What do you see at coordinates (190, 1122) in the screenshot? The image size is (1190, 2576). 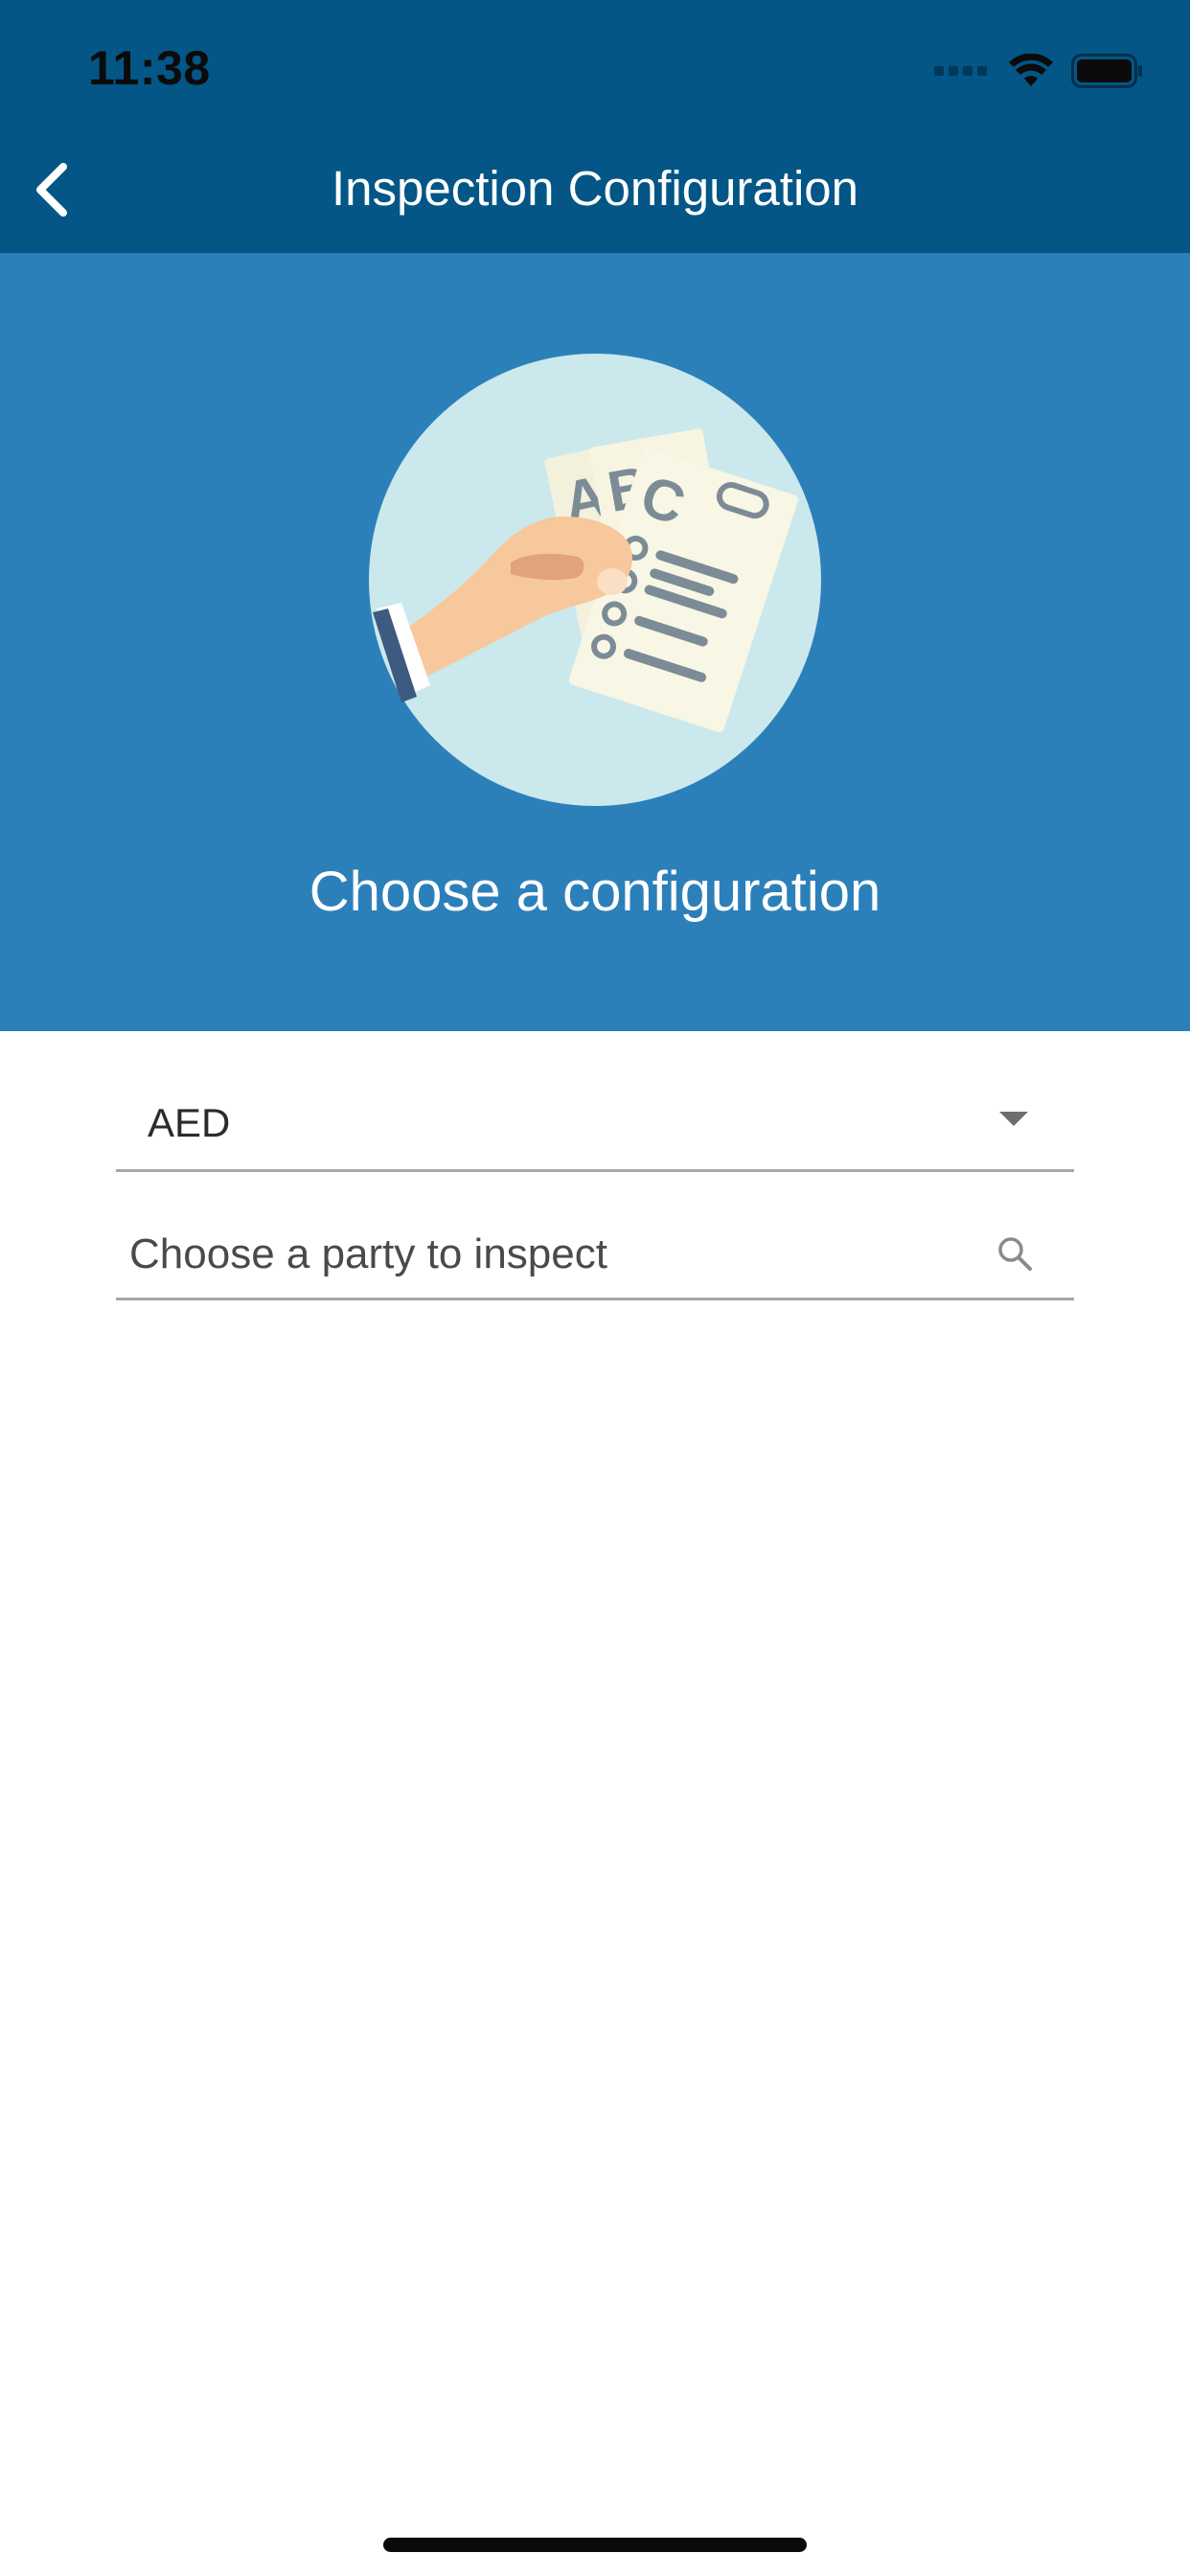 I see `configuration-select-value: AED` at bounding box center [190, 1122].